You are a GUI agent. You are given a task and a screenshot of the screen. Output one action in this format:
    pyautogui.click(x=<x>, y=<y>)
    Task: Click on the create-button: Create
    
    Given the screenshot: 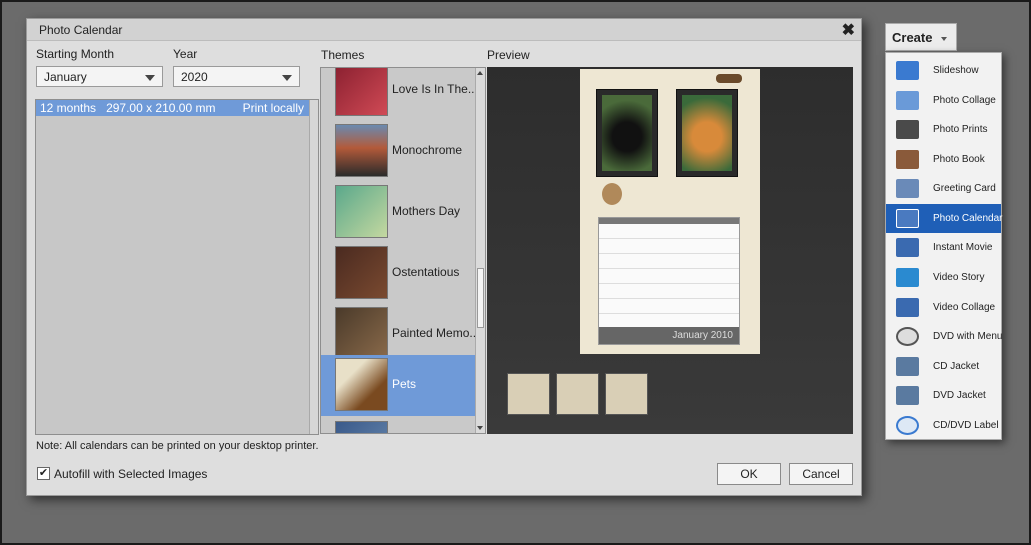 What is the action you would take?
    pyautogui.click(x=921, y=37)
    